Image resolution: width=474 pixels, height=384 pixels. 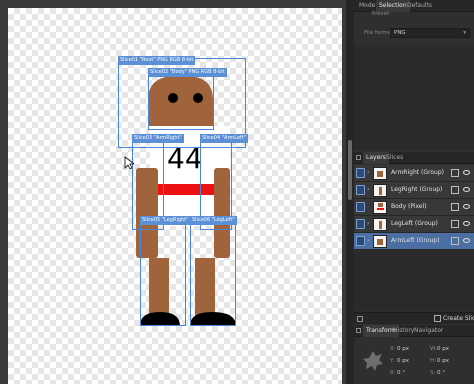 I want to click on scrollbar-thumb, so click(x=350, y=170).